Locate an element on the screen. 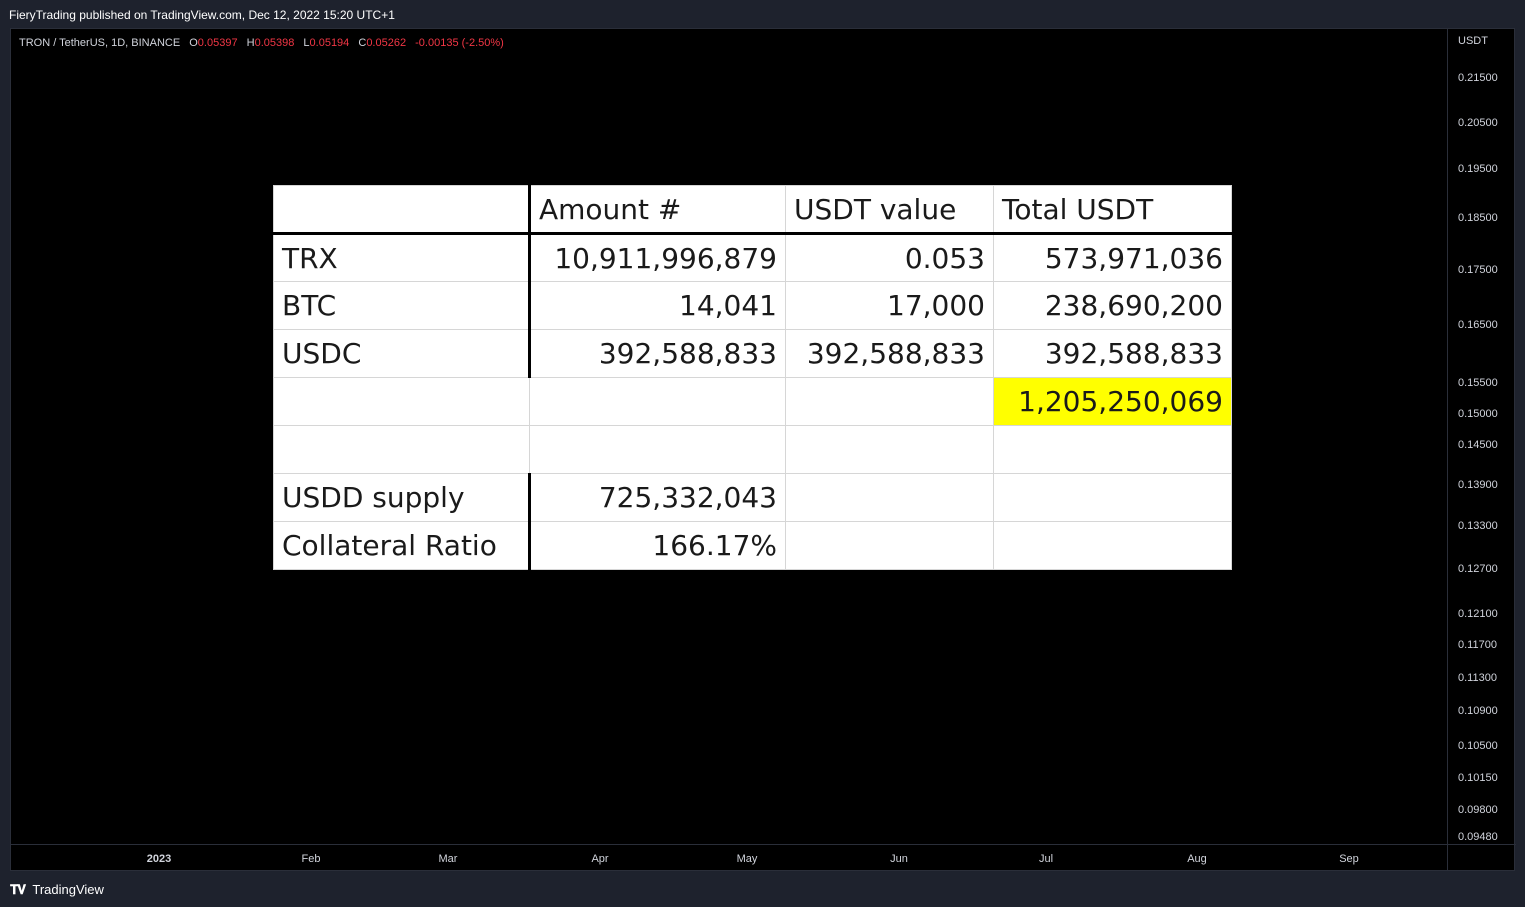 The width and height of the screenshot is (1525, 907). tradingview-logo-icon: 𝐓𝐕 is located at coordinates (18, 889).